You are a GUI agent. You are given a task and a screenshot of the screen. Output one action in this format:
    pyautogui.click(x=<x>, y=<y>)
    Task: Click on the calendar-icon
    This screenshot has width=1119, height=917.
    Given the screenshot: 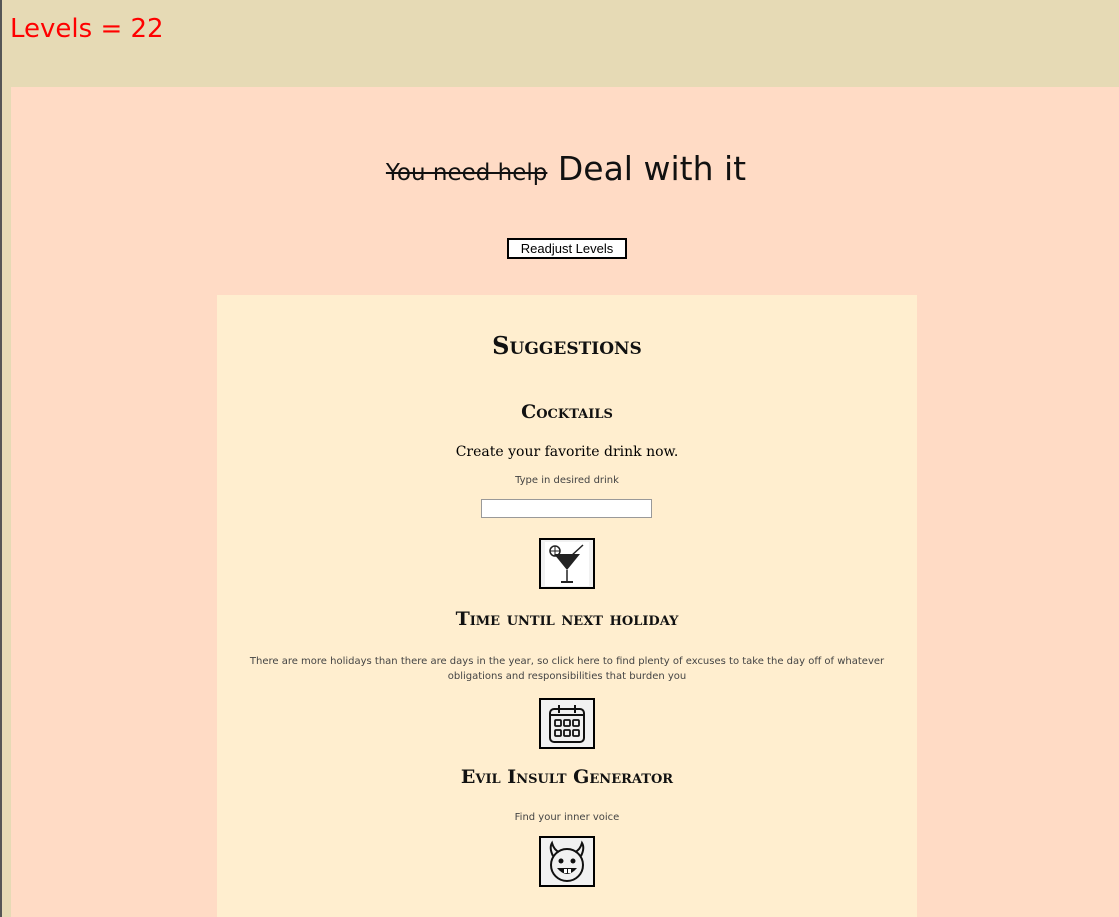 What is the action you would take?
    pyautogui.click(x=567, y=723)
    